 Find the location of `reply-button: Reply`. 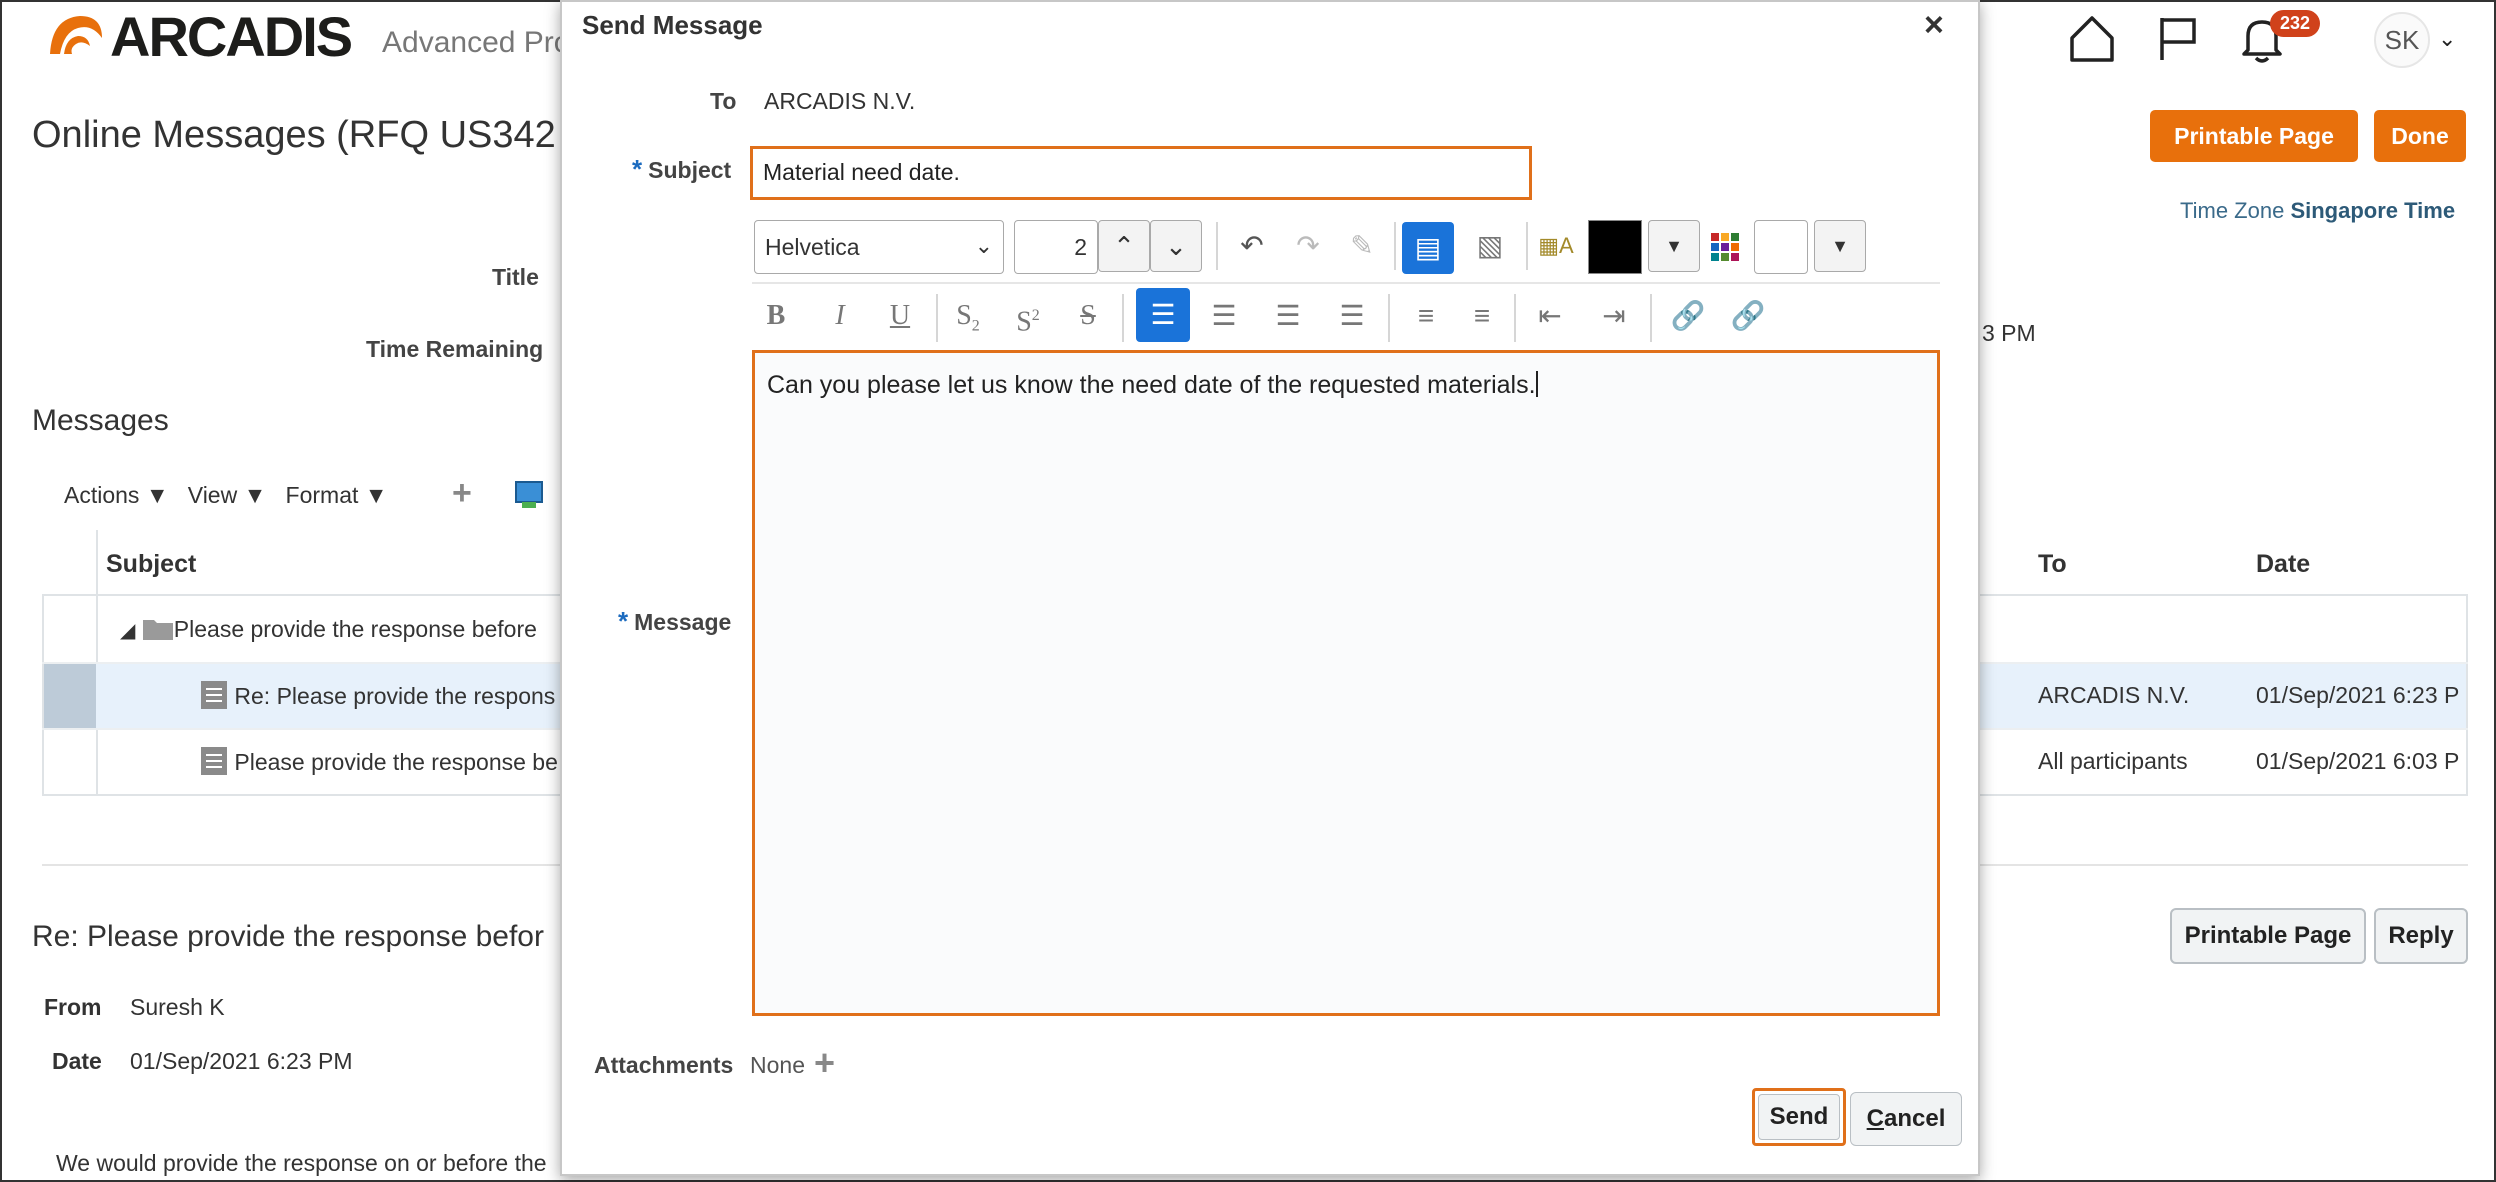

reply-button: Reply is located at coordinates (2421, 936).